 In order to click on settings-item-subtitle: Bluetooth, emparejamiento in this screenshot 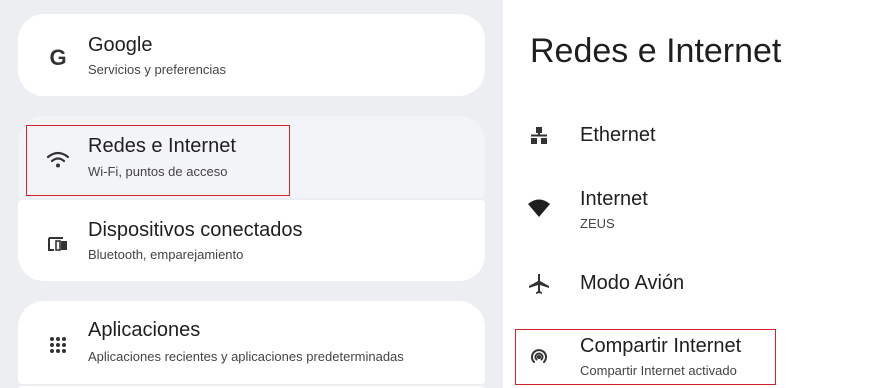, I will do `click(166, 254)`.